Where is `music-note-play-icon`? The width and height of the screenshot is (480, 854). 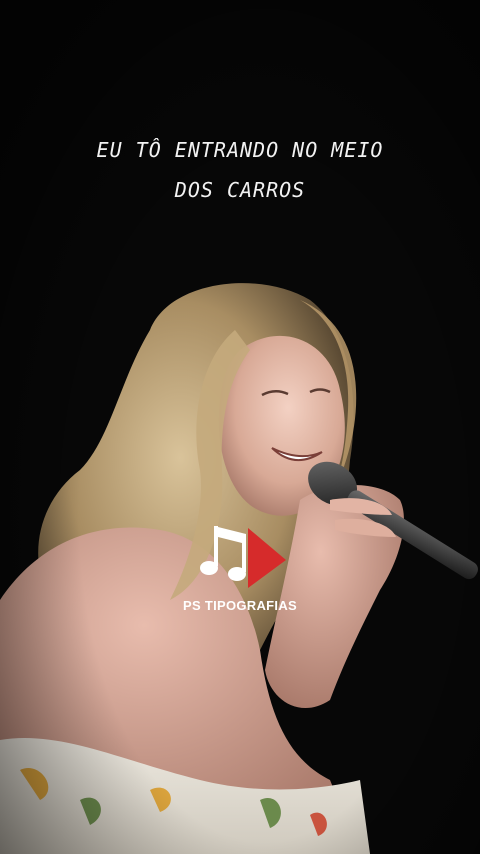 music-note-play-icon is located at coordinates (243, 557).